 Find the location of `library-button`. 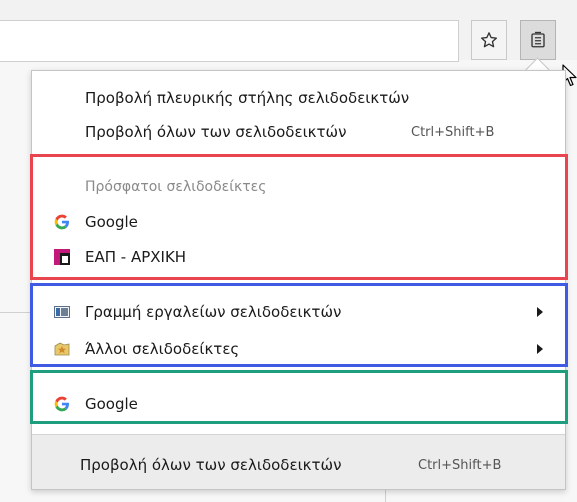

library-button is located at coordinates (538, 40).